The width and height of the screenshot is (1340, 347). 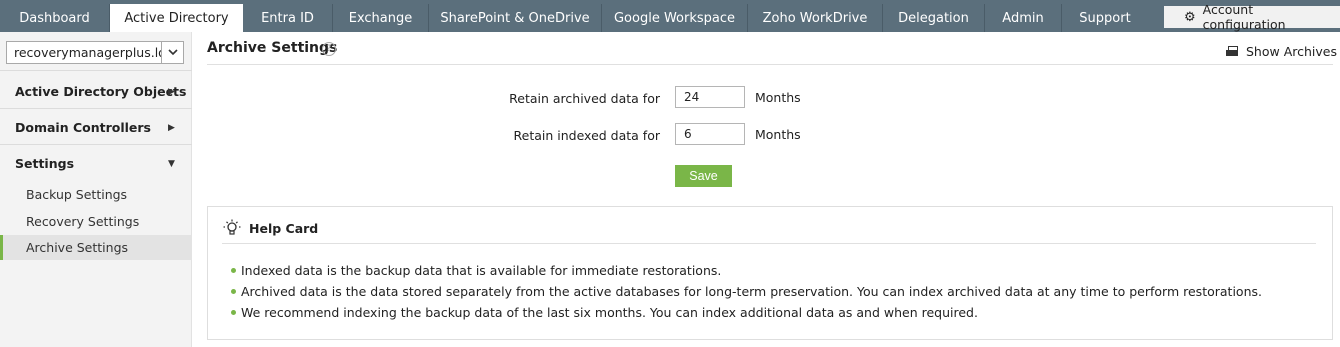 What do you see at coordinates (1190, 17) in the screenshot?
I see `gear-icon: ⚙` at bounding box center [1190, 17].